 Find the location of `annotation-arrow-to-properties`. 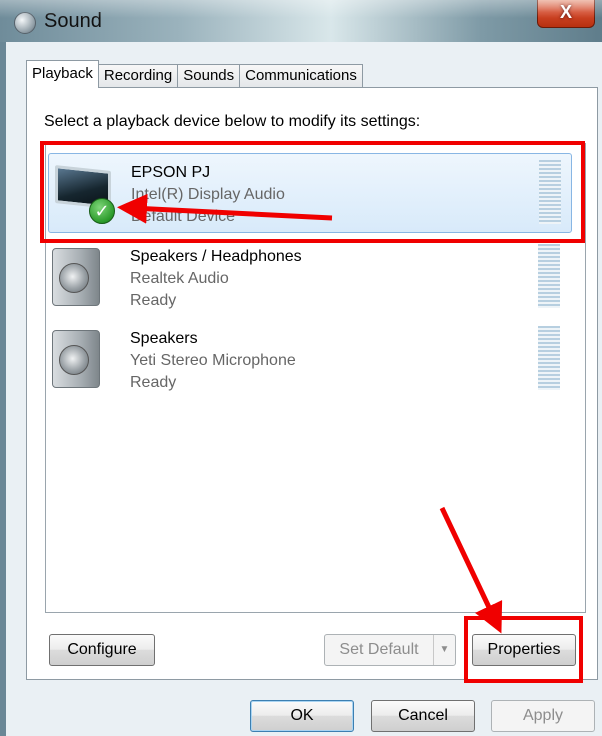

annotation-arrow-to-properties is located at coordinates (471, 570).